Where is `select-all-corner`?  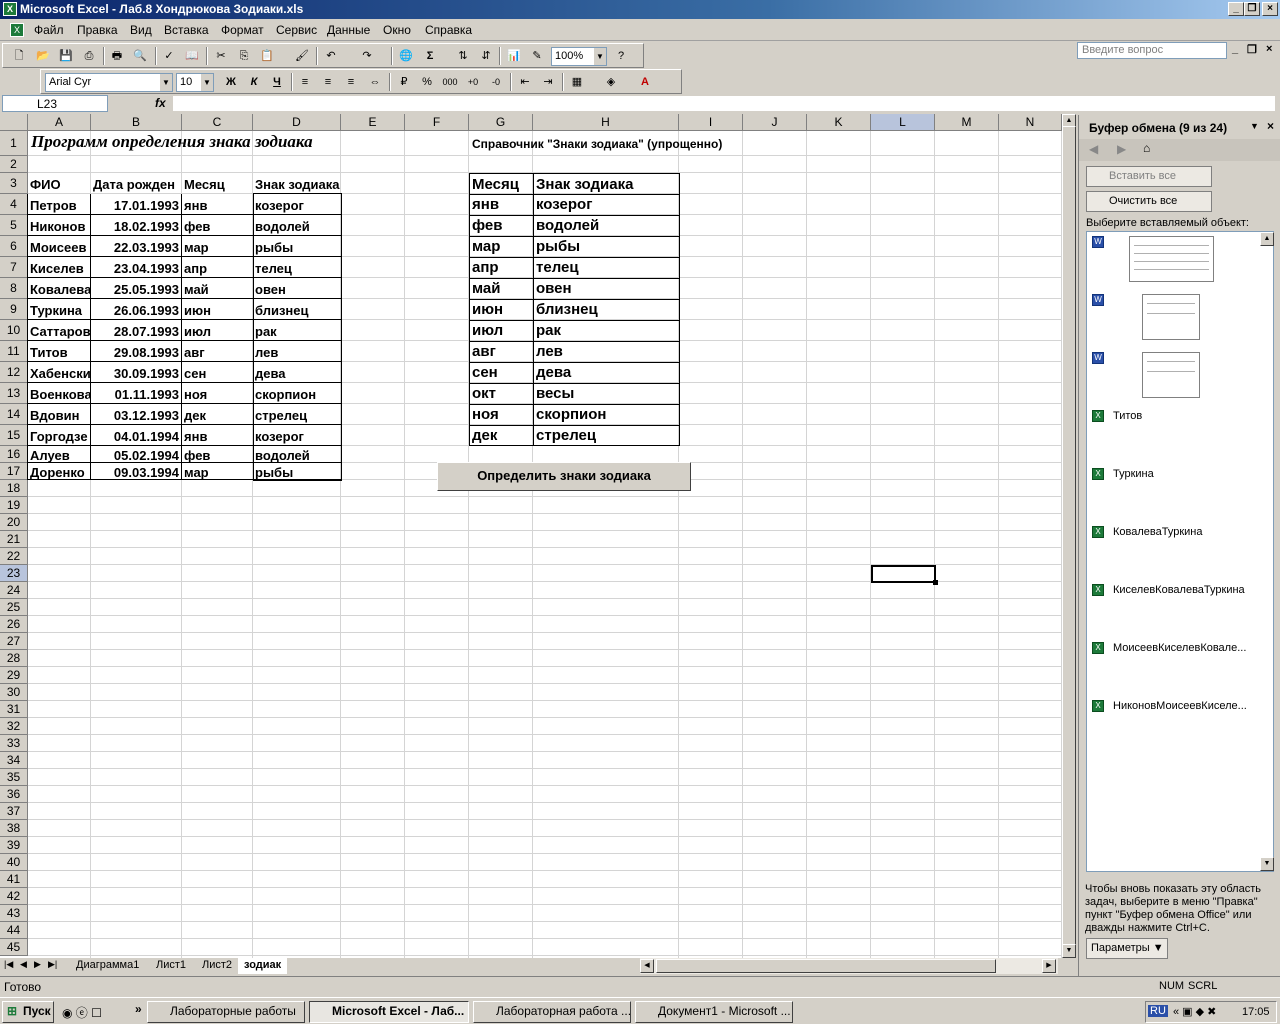 select-all-corner is located at coordinates (14, 122).